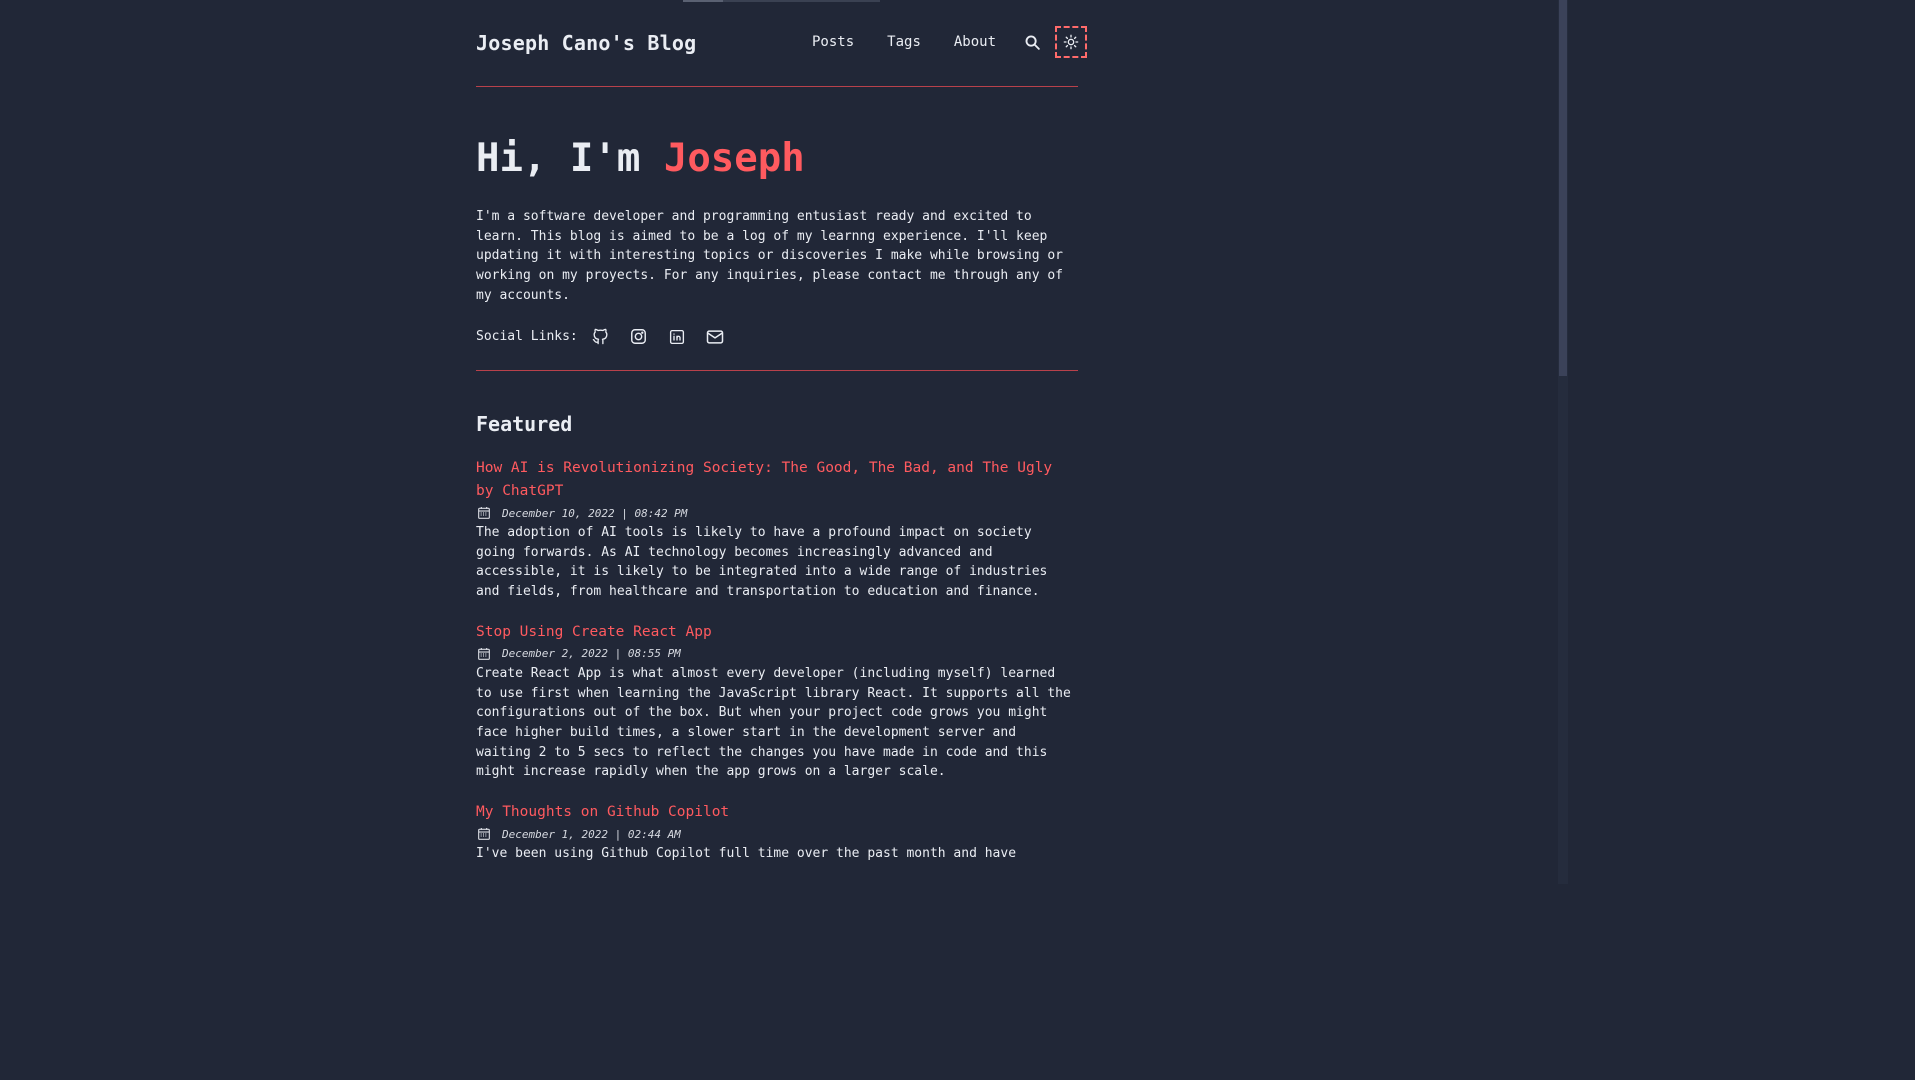 The image size is (1915, 1080). What do you see at coordinates (777, 513) in the screenshot?
I see `post-meta: December 10, 2022 | 08:42 PM` at bounding box center [777, 513].